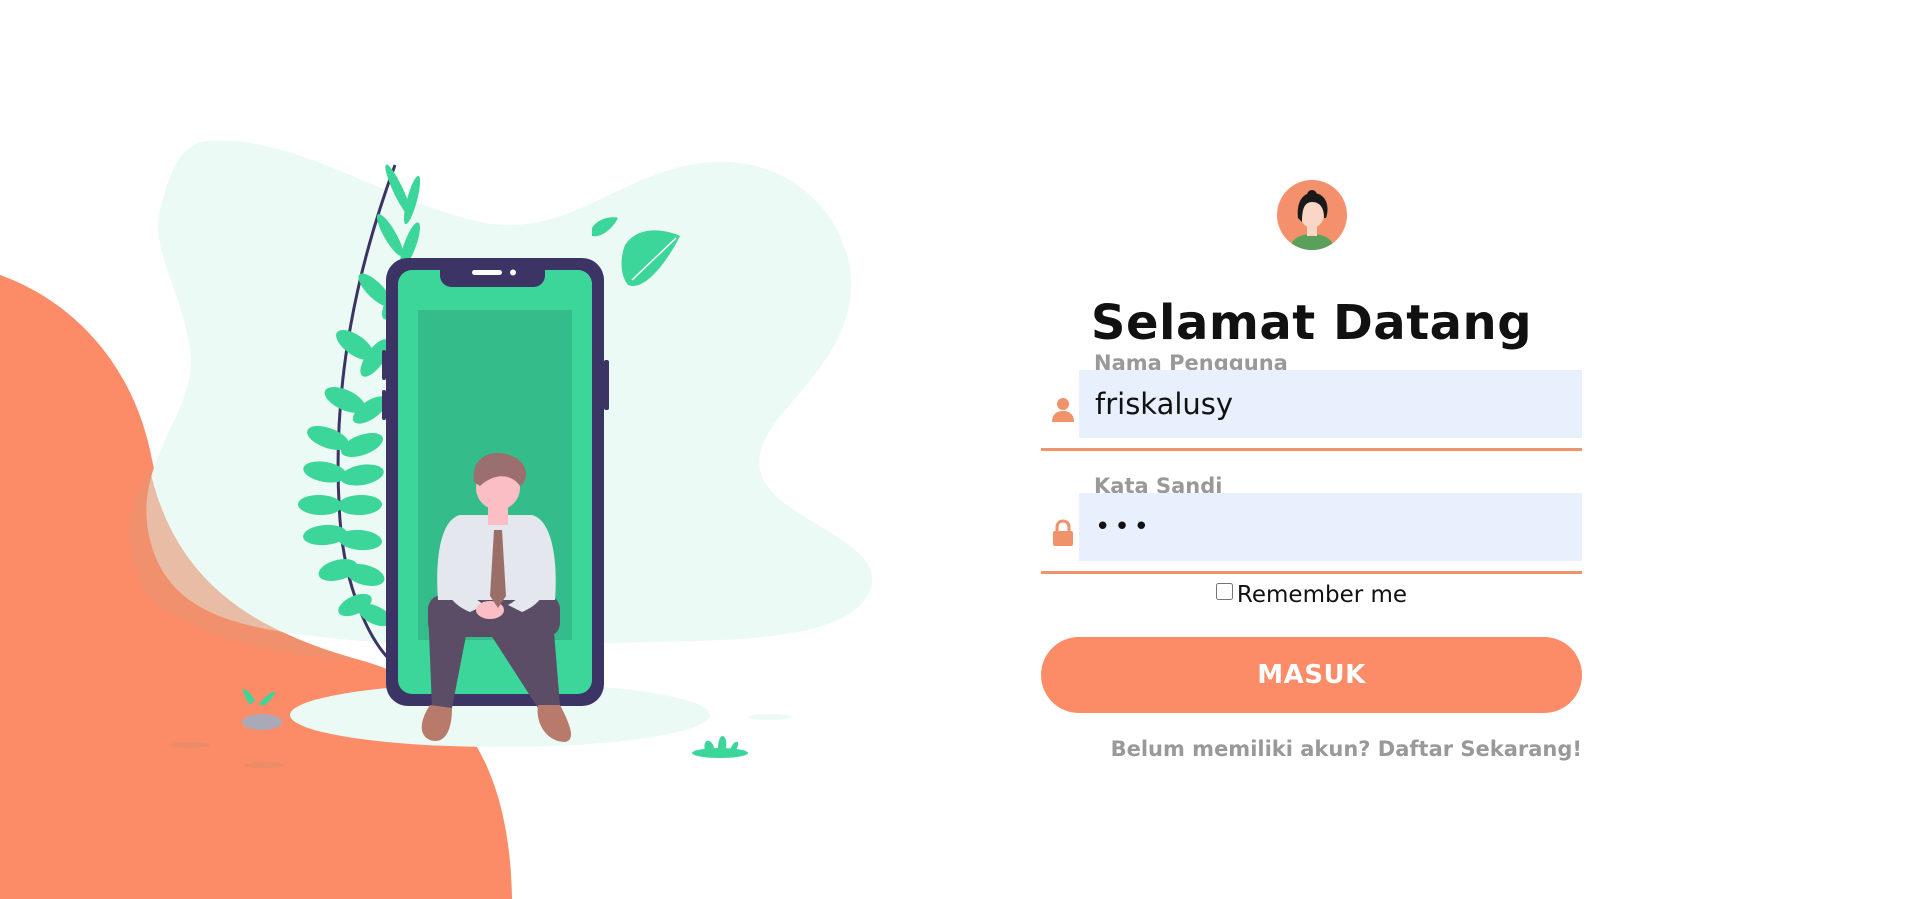  I want to click on page-title: Selamat Datang, so click(1311, 323).